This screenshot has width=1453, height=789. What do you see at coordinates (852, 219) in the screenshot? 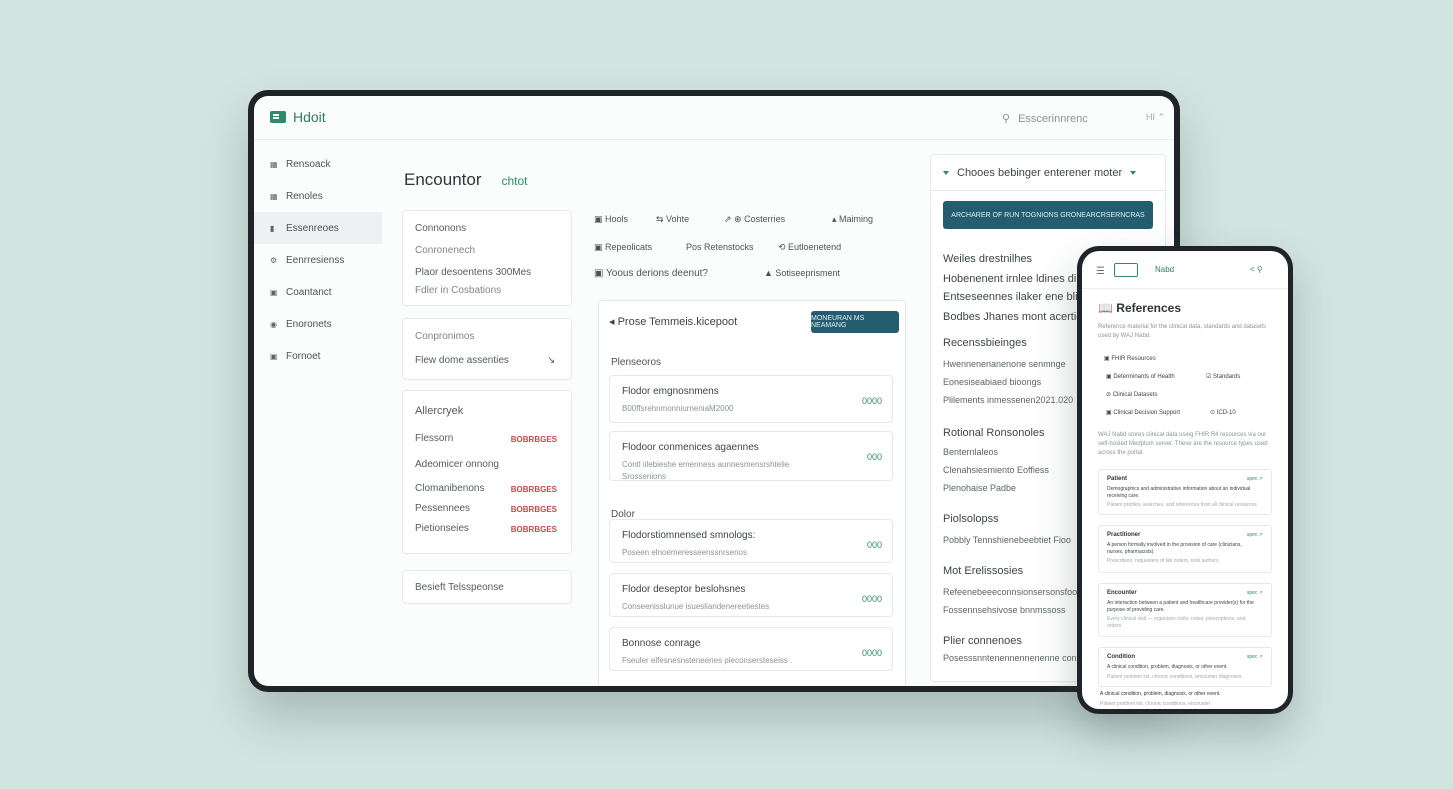
I see `chip-maiming: ▴ Maiming` at bounding box center [852, 219].